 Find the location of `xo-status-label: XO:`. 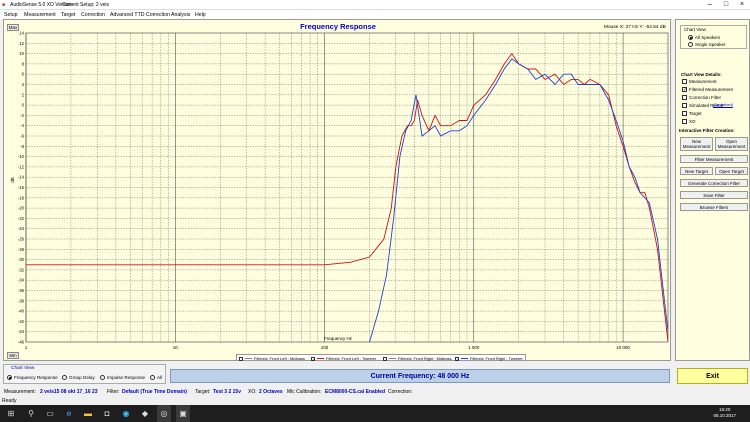

xo-status-label: XO: is located at coordinates (252, 392).